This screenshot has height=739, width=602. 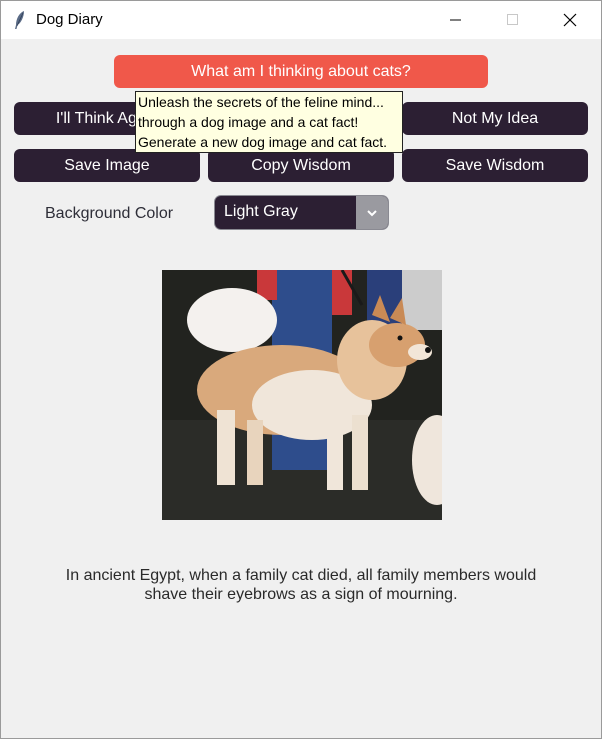 I want to click on window-title: Dog Diary, so click(x=69, y=19).